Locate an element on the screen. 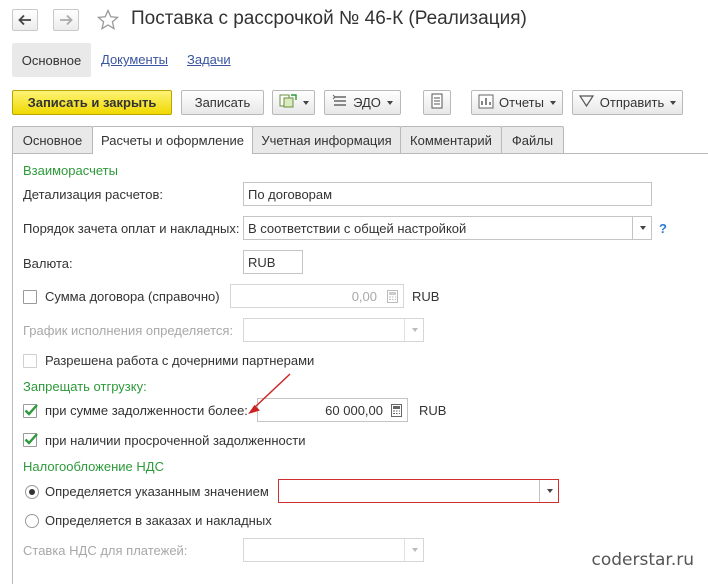 This screenshot has height=584, width=708. nav-documents: Документы is located at coordinates (134, 59).